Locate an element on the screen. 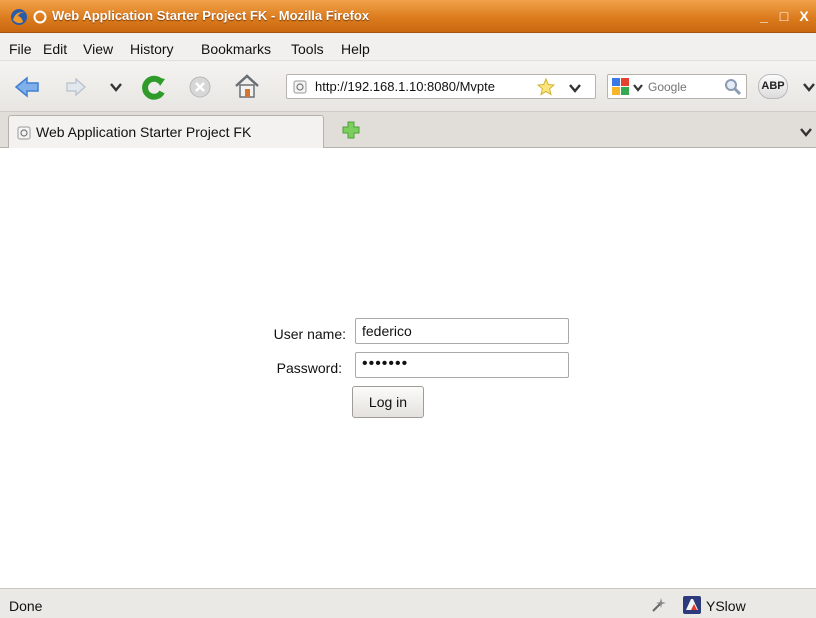 This screenshot has width=816, height=618. login-button: Log in is located at coordinates (388, 402).